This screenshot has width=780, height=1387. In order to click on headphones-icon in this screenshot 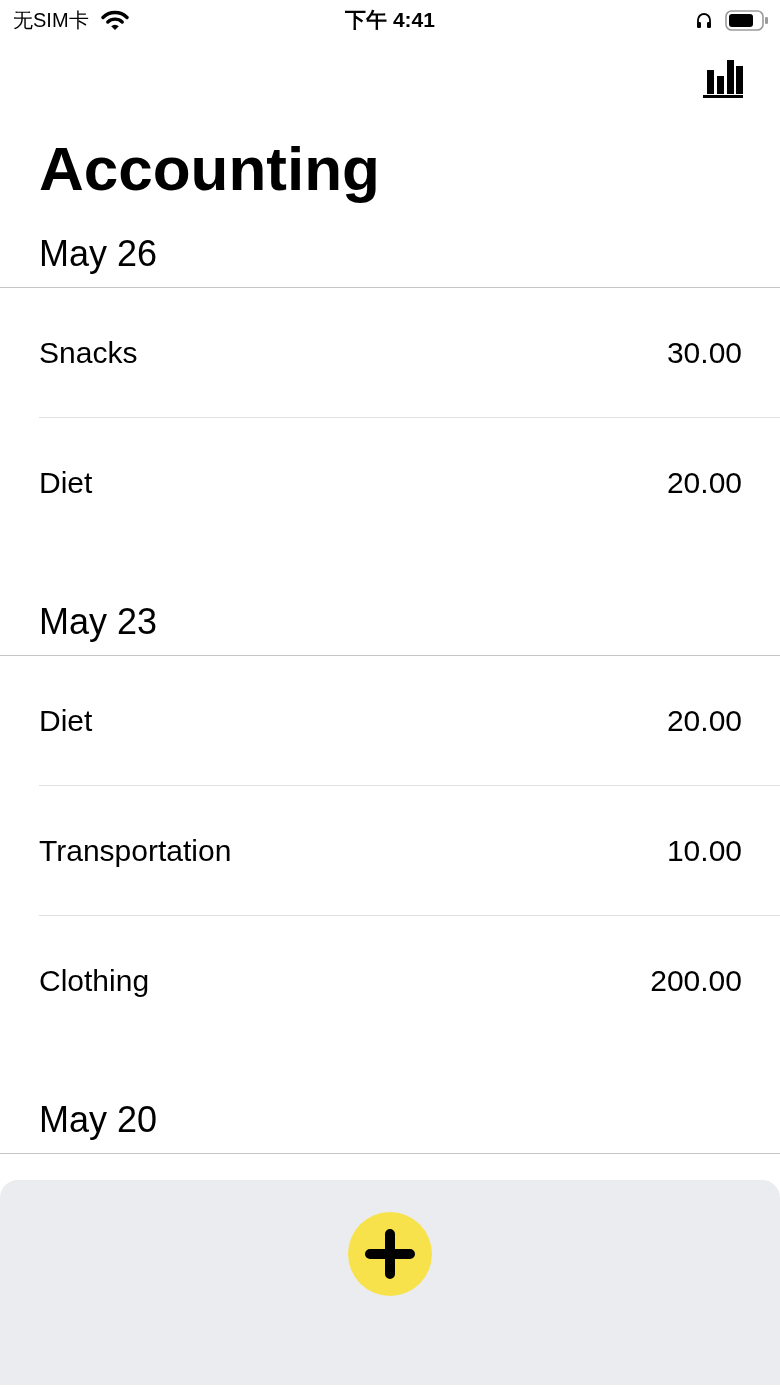, I will do `click(704, 20)`.